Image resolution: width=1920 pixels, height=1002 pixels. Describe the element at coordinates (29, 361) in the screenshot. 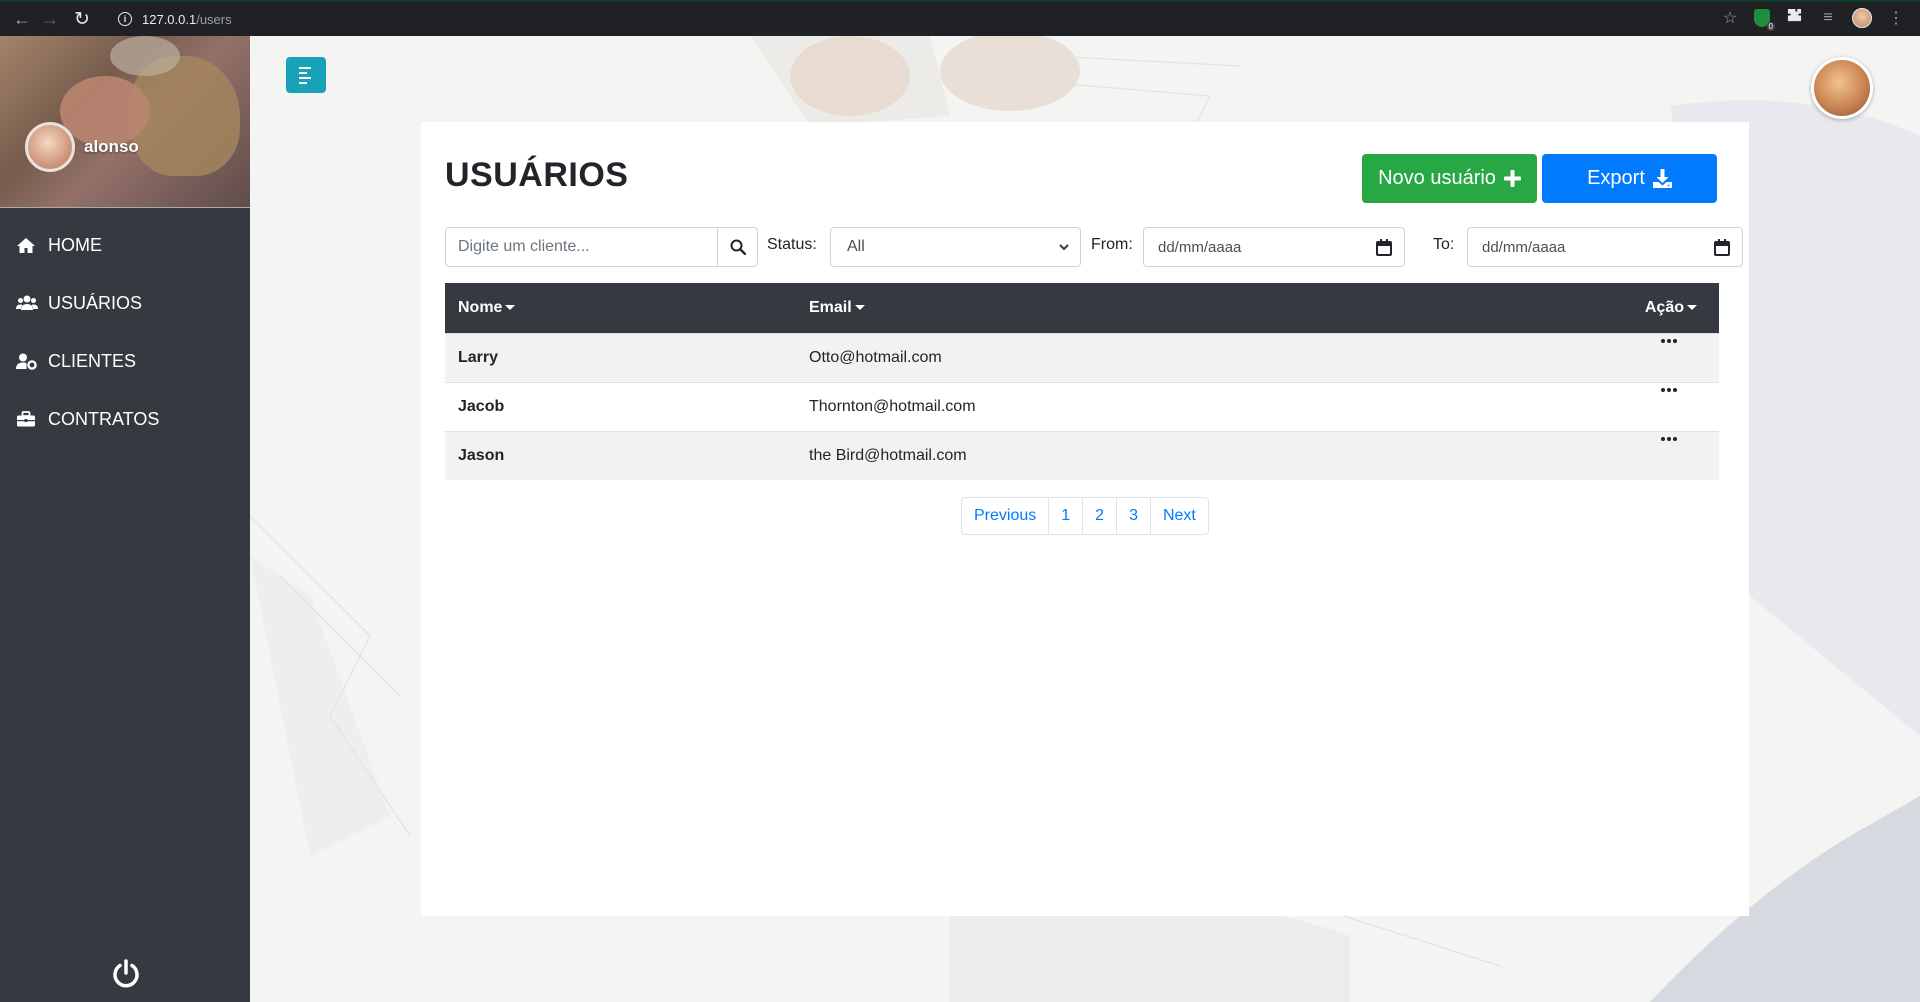

I see `user-cog-icon` at that location.